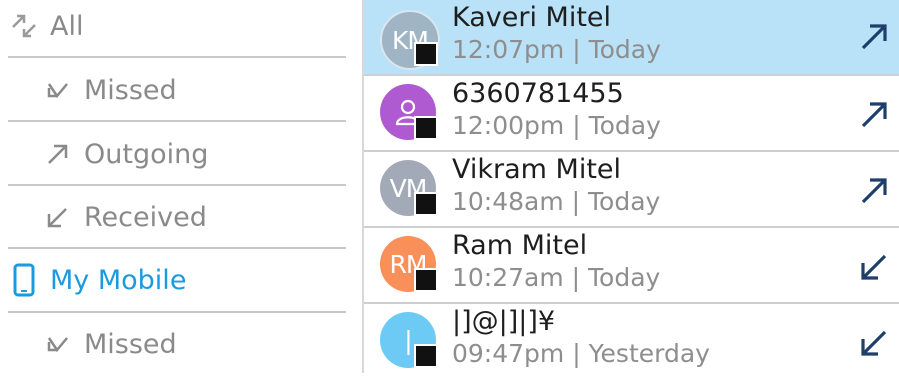 The height and width of the screenshot is (379, 899). Describe the element at coordinates (556, 201) in the screenshot. I see `call-time: 10:48am | Today` at that location.